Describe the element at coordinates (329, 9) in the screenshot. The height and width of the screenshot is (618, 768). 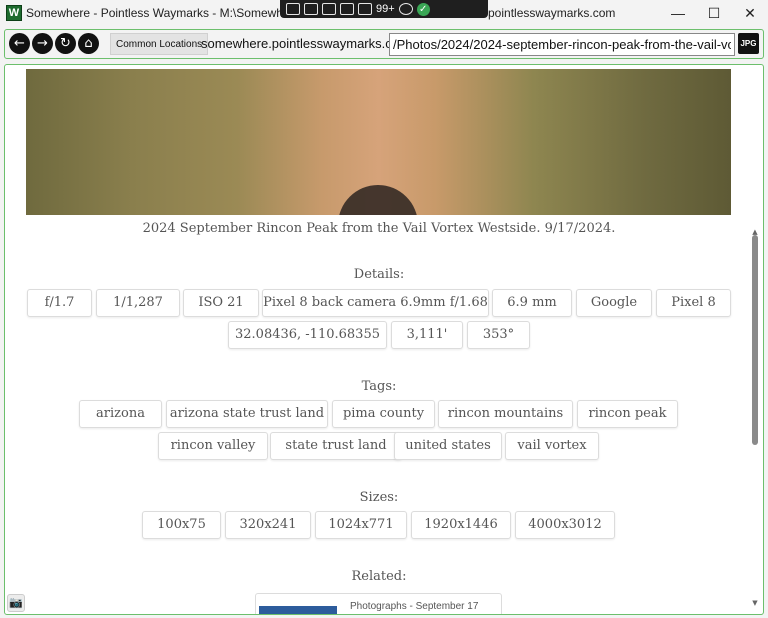
I see `cursor-icon` at that location.